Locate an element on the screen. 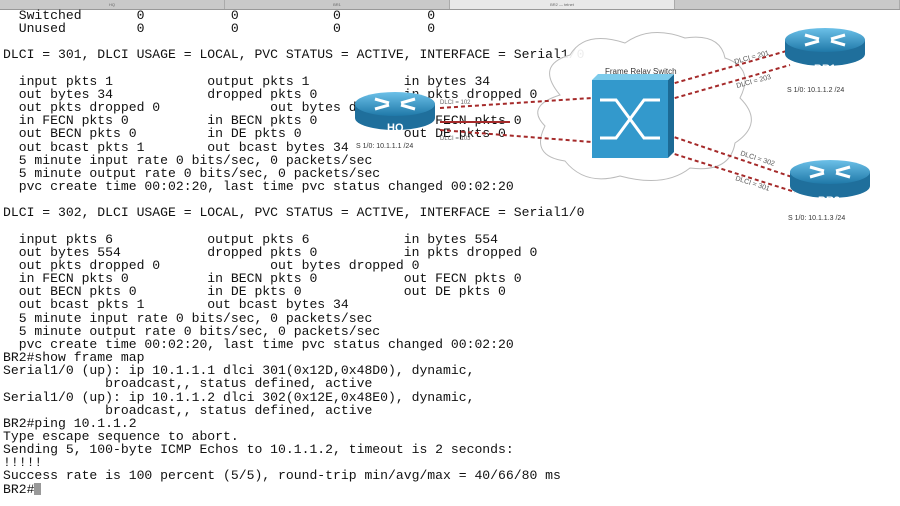 This screenshot has height=506, width=900. br1-dlci-a: DLCI = 201 is located at coordinates (752, 58).